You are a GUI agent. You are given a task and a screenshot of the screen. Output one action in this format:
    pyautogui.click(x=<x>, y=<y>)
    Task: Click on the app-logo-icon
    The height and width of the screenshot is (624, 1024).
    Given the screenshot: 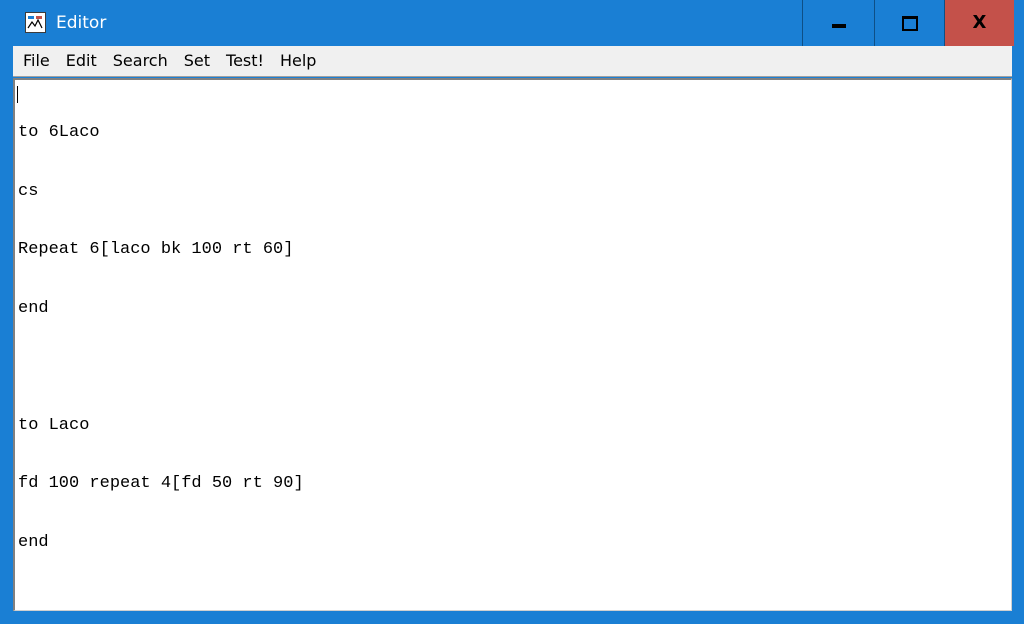 What is the action you would take?
    pyautogui.click(x=35, y=22)
    